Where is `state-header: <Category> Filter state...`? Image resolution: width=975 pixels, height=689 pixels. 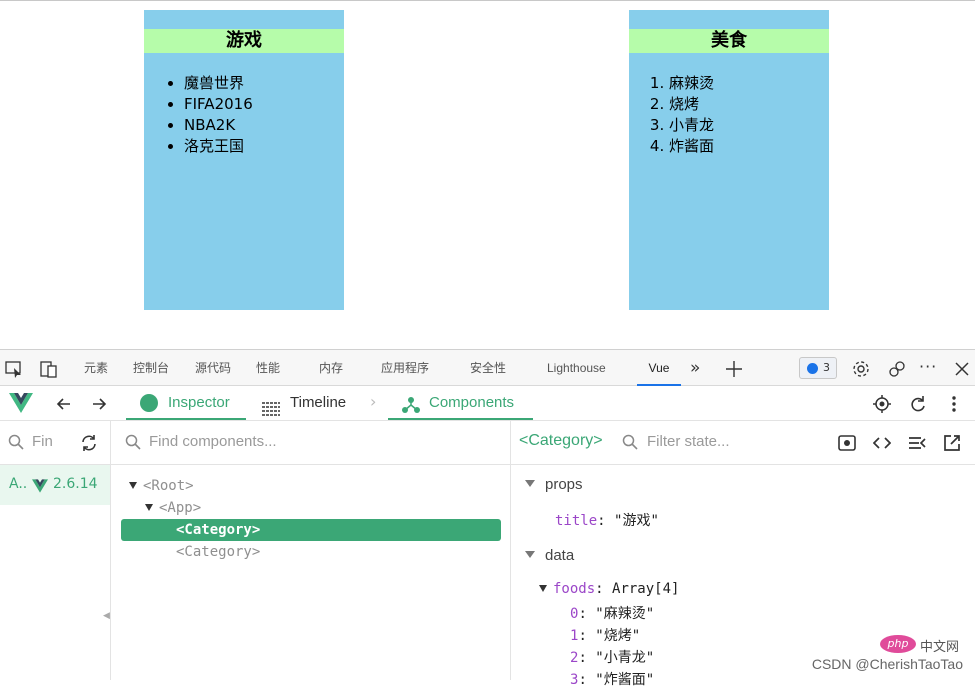 state-header: <Category> Filter state... is located at coordinates (743, 443).